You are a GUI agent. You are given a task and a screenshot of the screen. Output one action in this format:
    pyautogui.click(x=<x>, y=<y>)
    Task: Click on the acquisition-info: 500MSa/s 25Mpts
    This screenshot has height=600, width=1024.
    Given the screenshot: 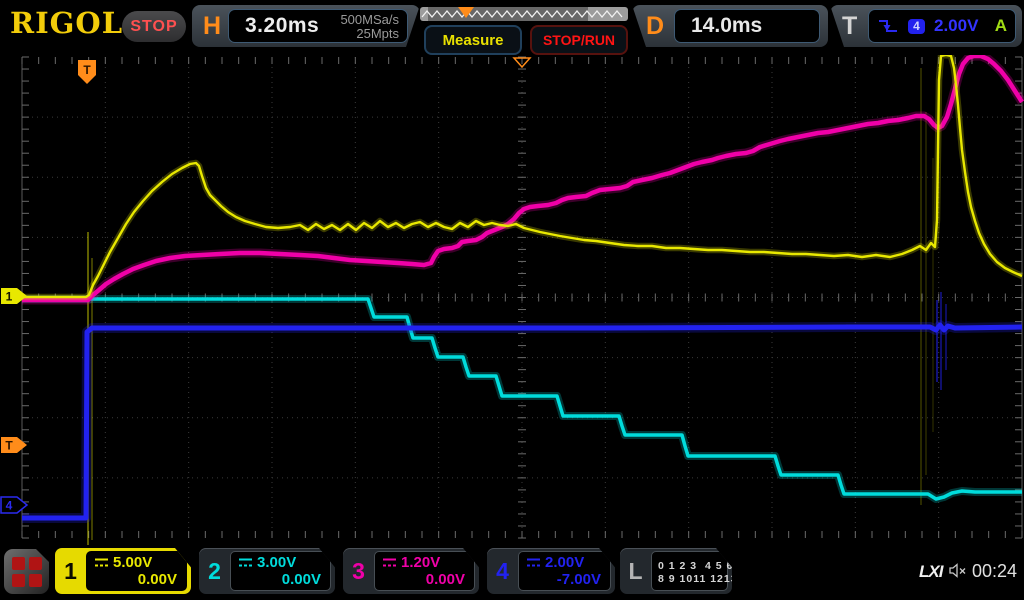 What is the action you would take?
    pyautogui.click(x=369, y=27)
    